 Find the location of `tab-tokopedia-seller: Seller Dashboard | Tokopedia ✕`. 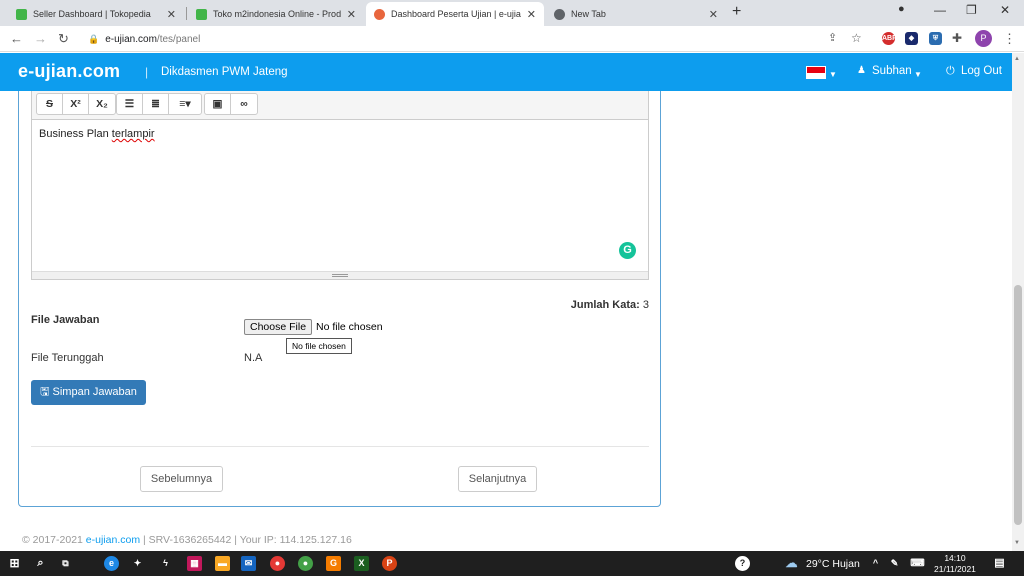

tab-tokopedia-seller: Seller Dashboard | Tokopedia ✕ is located at coordinates (96, 14).